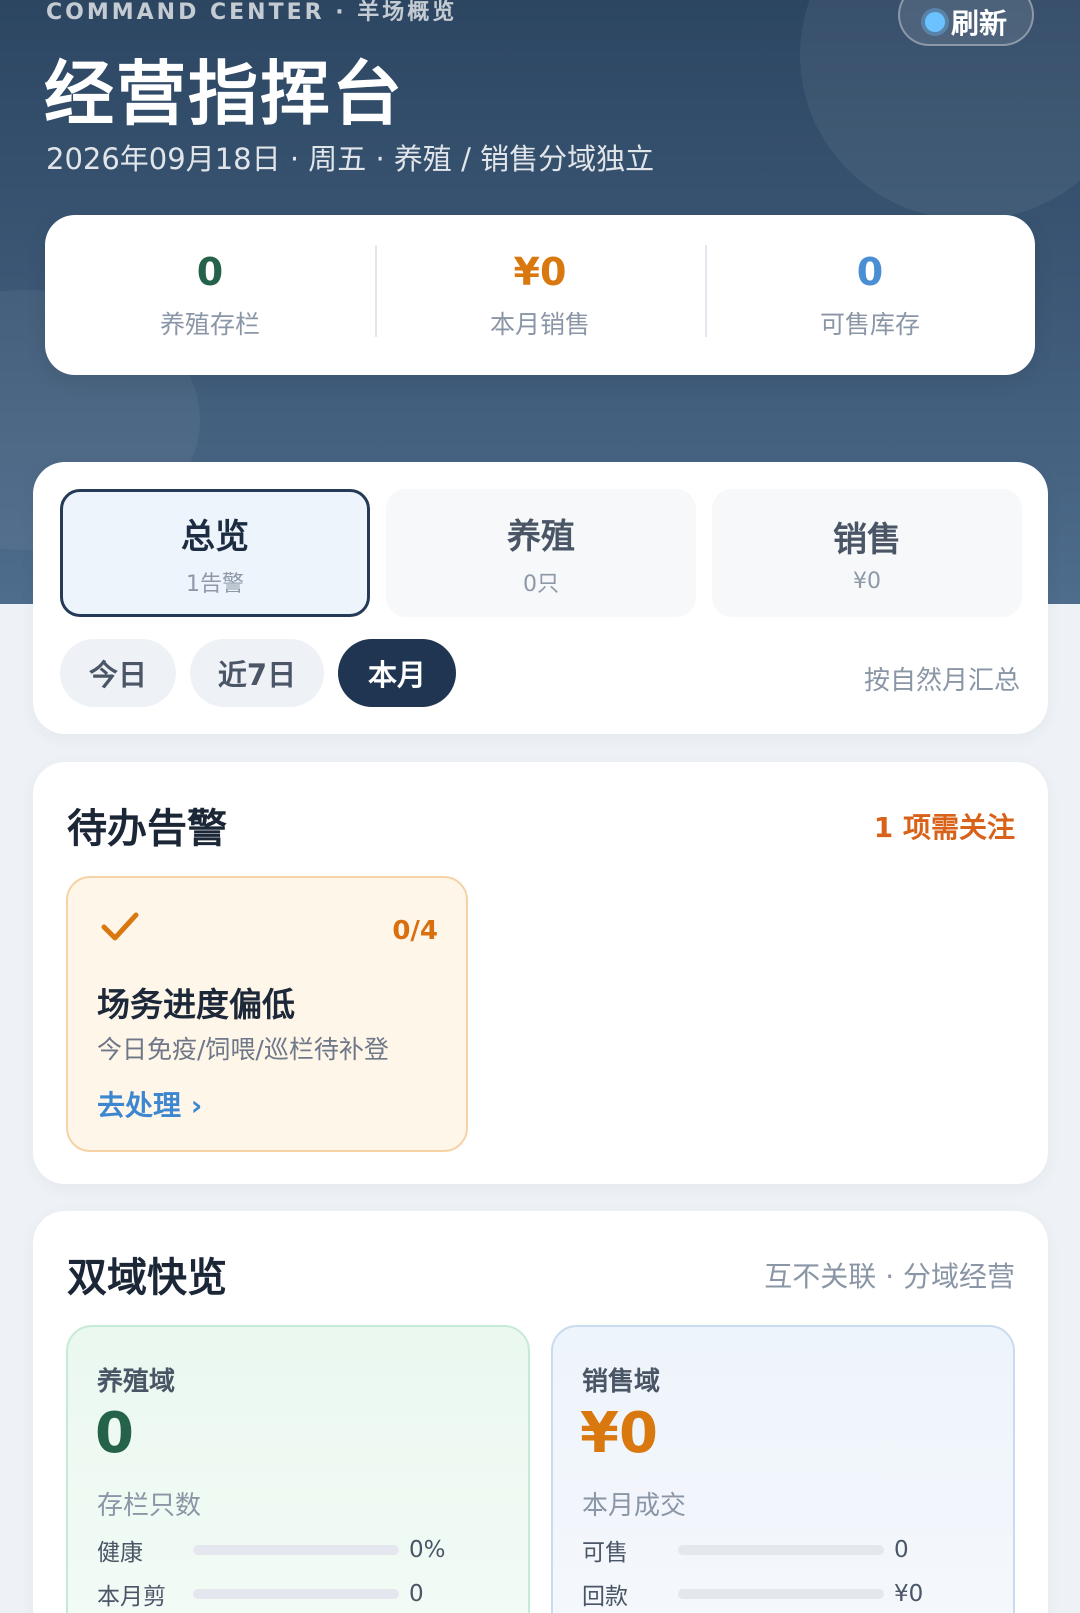  Describe the element at coordinates (869, 324) in the screenshot. I see `stat-label: 可售库存` at that location.